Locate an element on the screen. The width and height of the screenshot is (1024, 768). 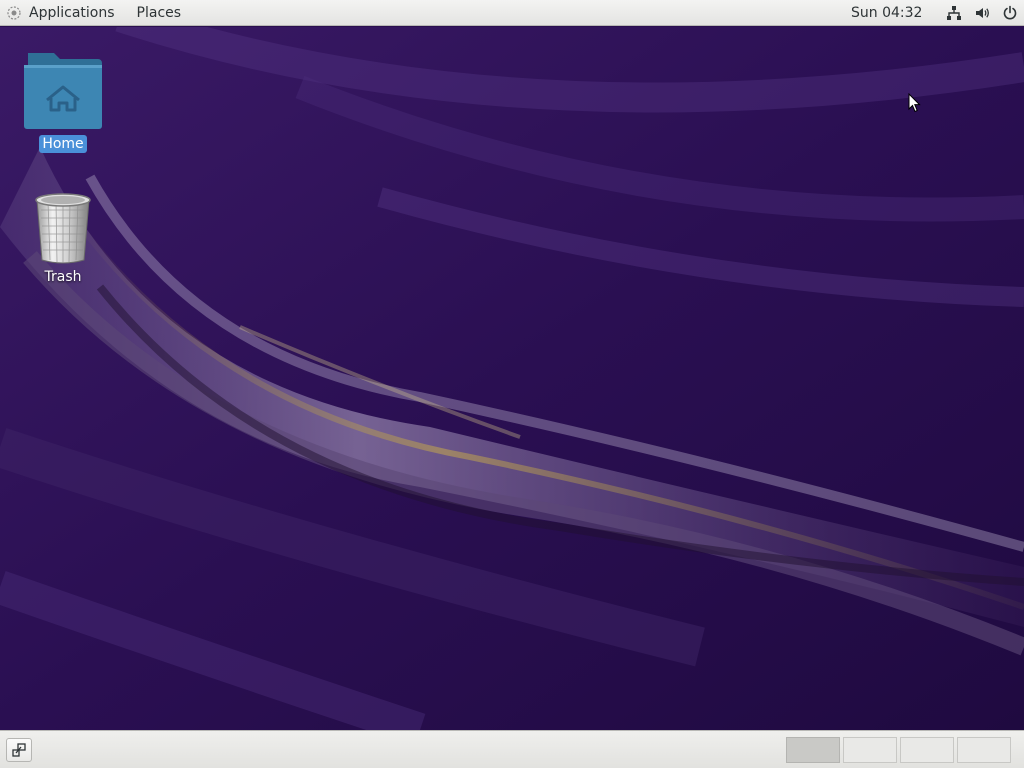
workspace-switcher is located at coordinates (900, 750).